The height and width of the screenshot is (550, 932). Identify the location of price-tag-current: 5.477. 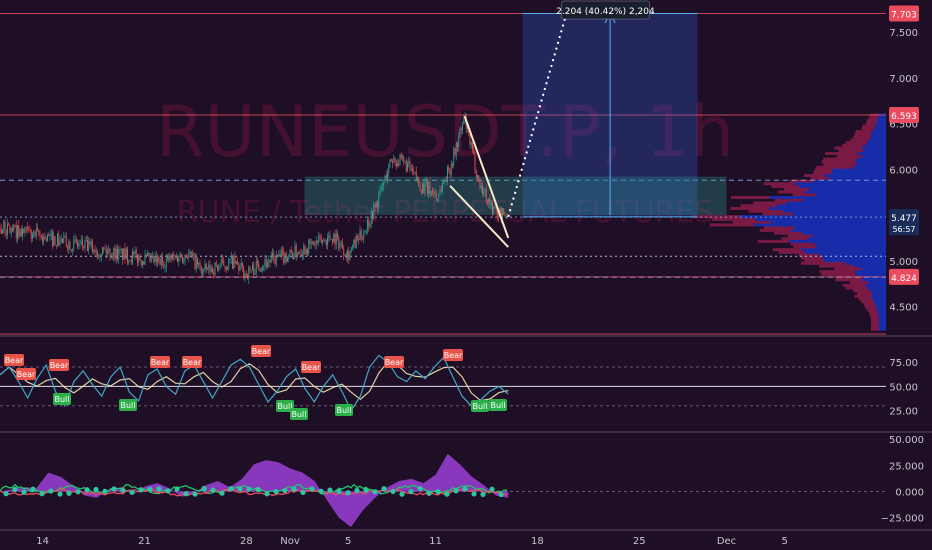
(904, 219).